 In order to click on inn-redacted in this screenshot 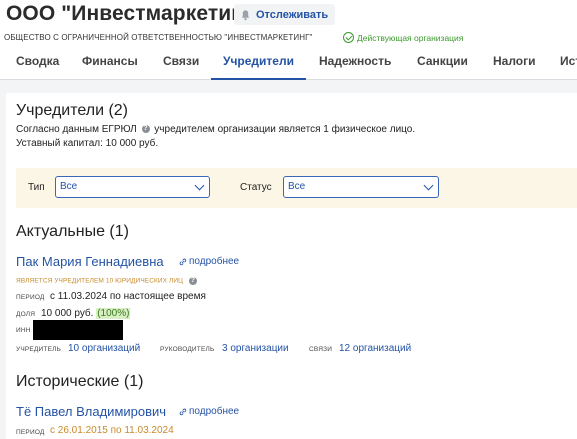, I will do `click(78, 330)`.